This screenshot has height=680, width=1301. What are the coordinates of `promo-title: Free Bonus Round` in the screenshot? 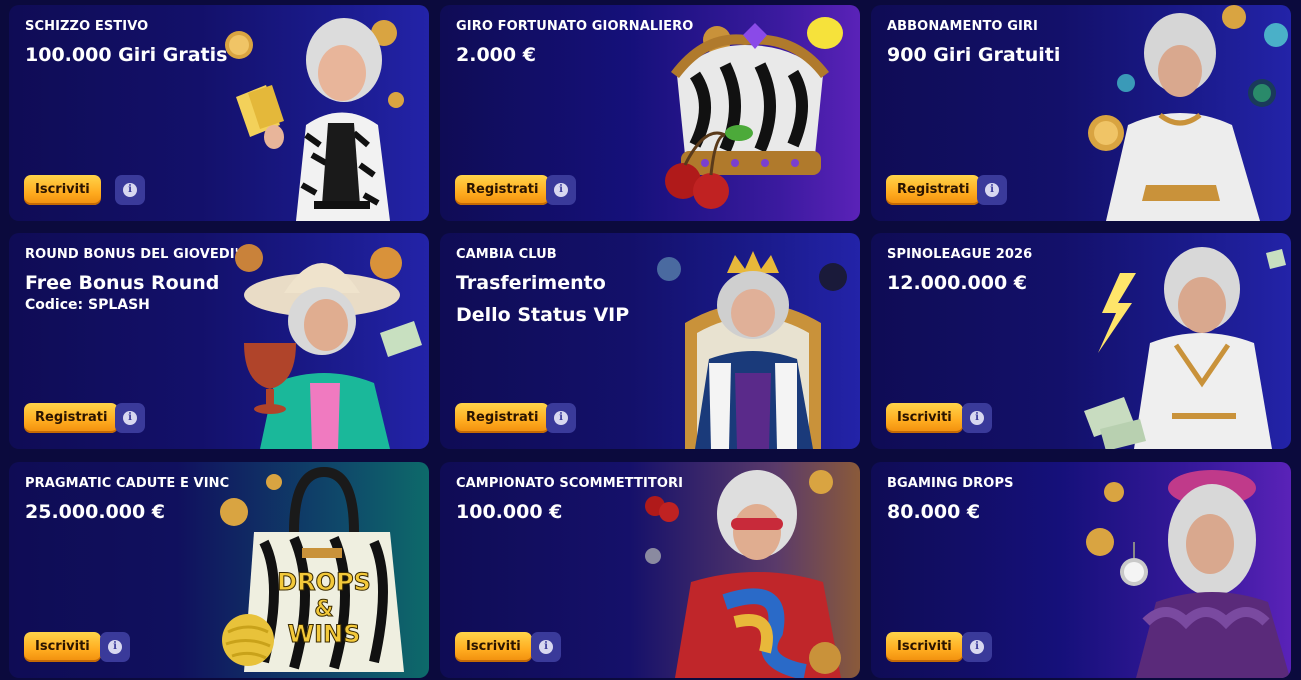 It's located at (122, 283).